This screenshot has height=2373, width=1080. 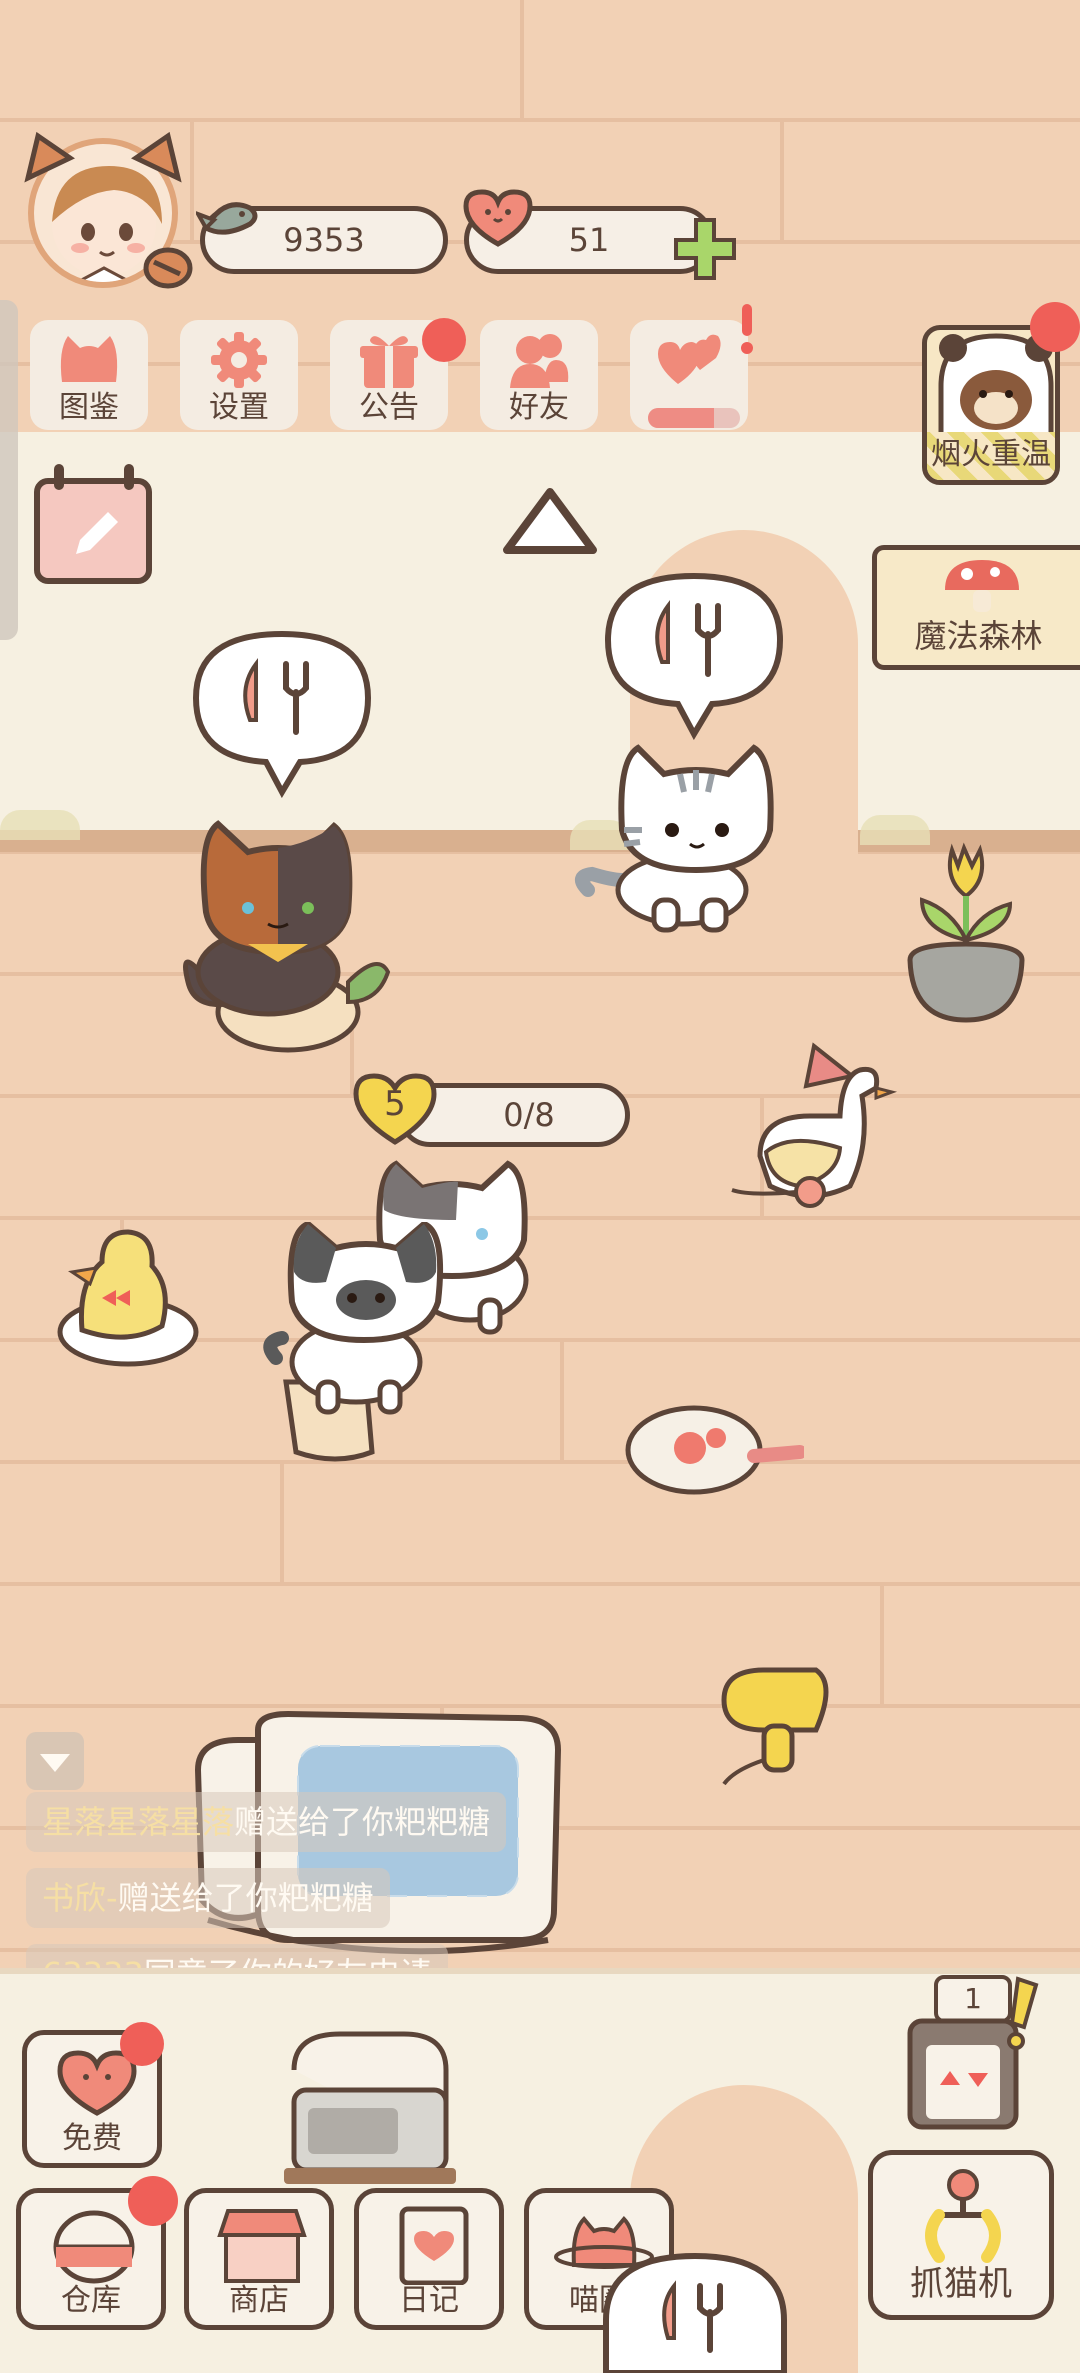 I want to click on duck-float-icon, so click(x=127, y=1297).